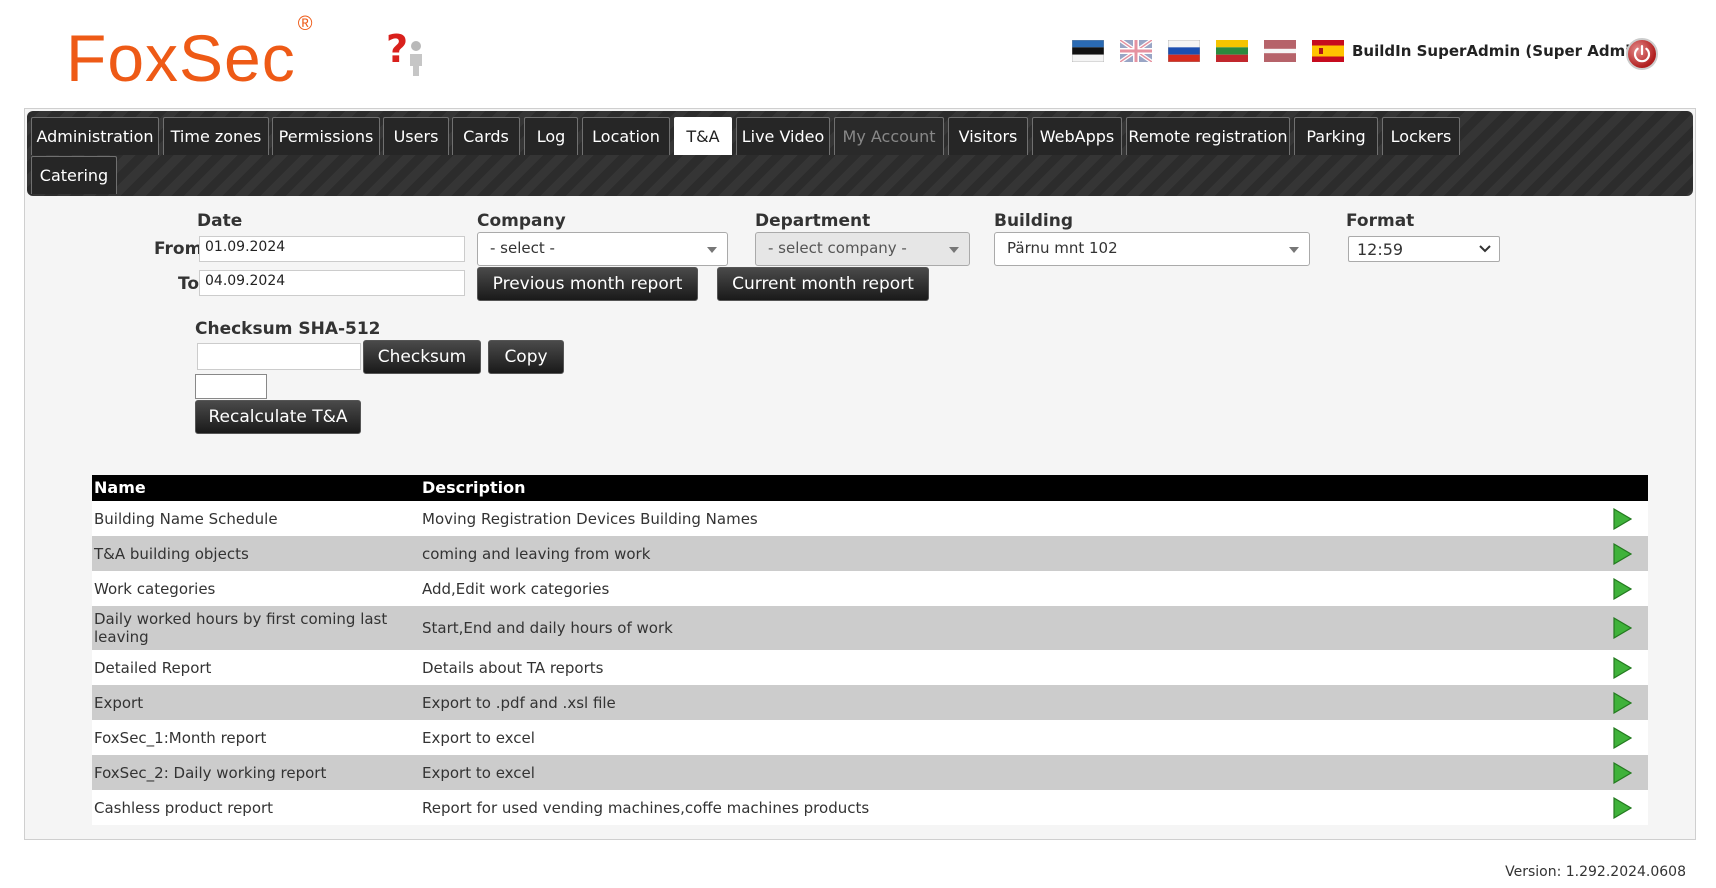 This screenshot has height=888, width=1716. What do you see at coordinates (1421, 136) in the screenshot?
I see `tab-lockers: Lockers` at bounding box center [1421, 136].